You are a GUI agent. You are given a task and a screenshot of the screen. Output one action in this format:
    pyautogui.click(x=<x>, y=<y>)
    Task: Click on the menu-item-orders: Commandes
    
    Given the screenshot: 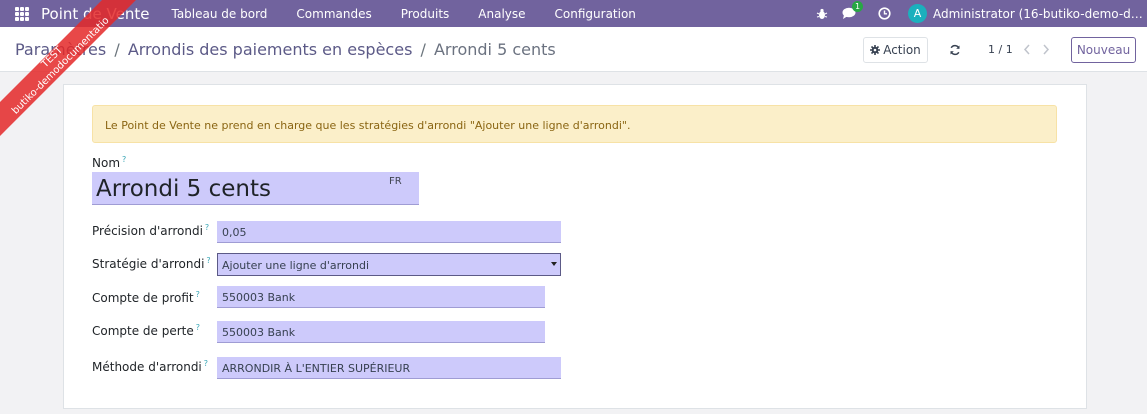 What is the action you would take?
    pyautogui.click(x=333, y=14)
    